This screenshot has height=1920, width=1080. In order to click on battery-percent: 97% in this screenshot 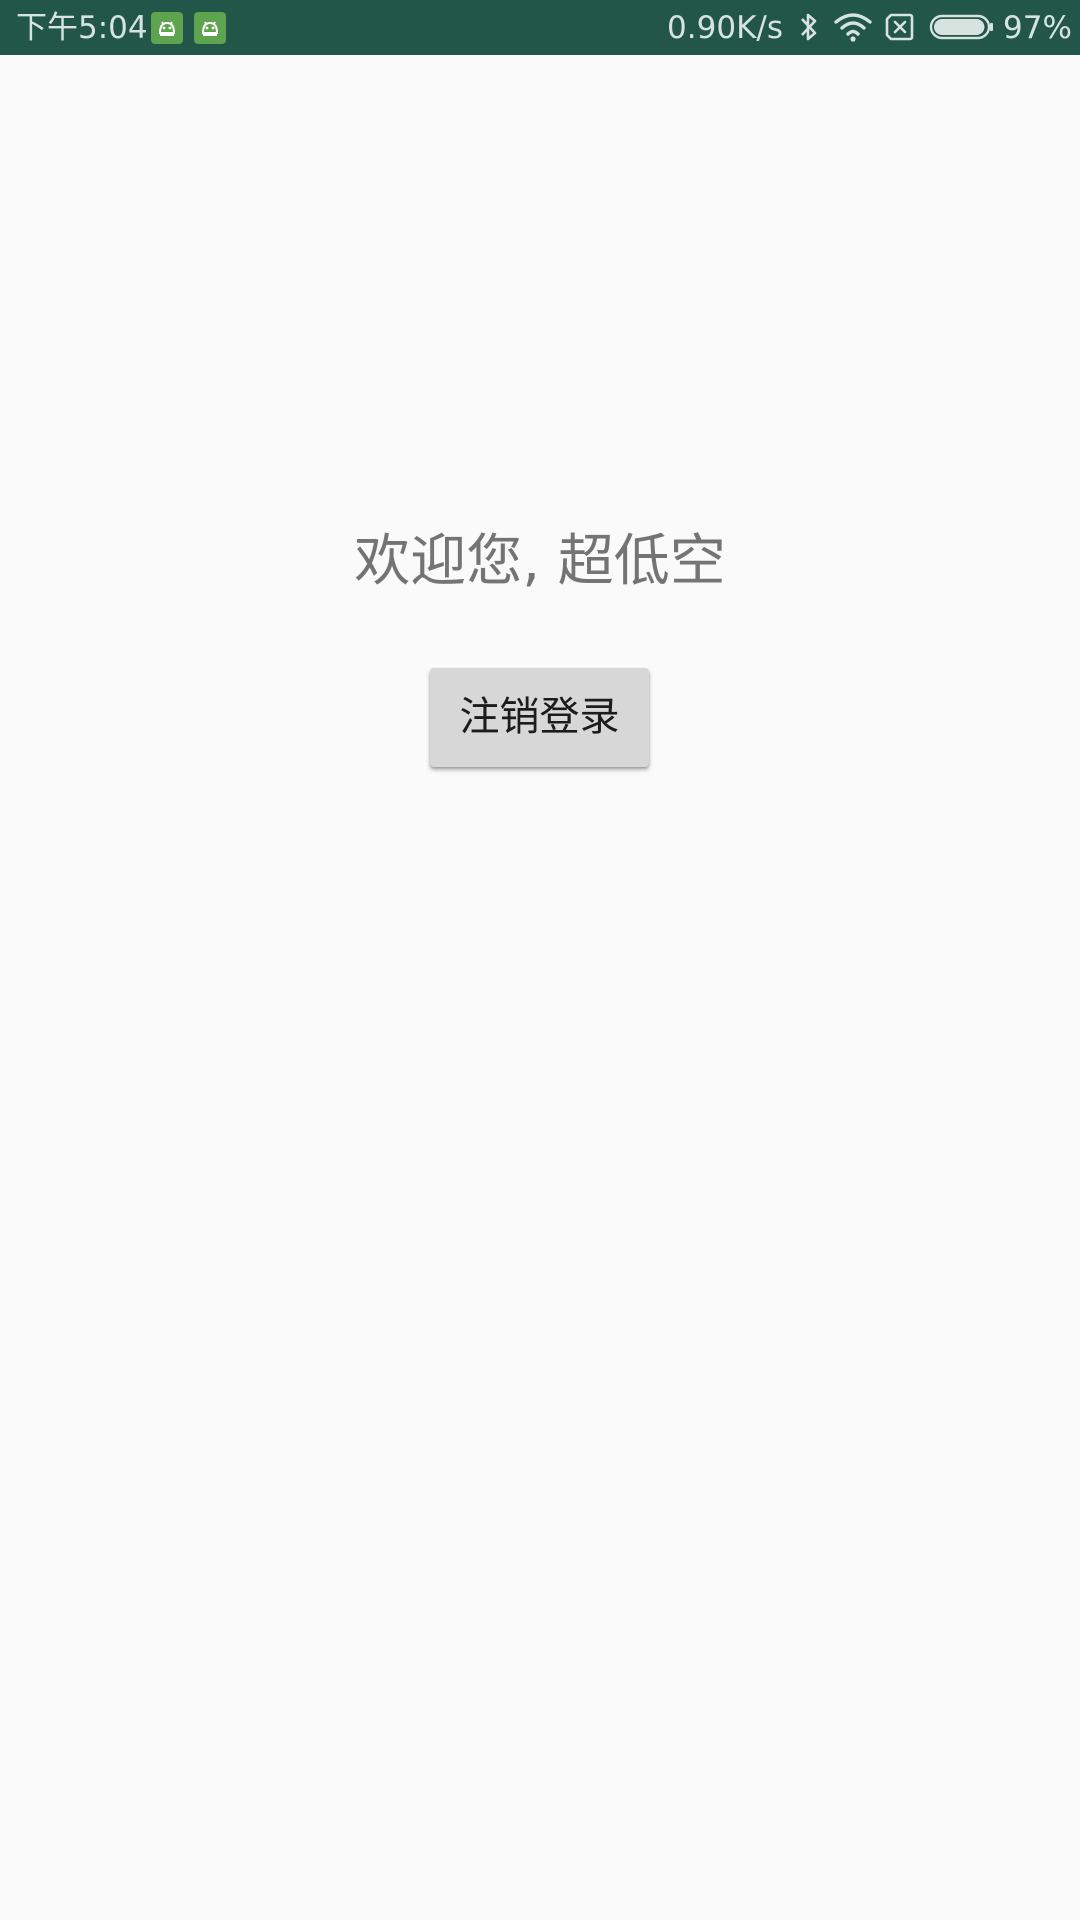, I will do `click(1037, 28)`.